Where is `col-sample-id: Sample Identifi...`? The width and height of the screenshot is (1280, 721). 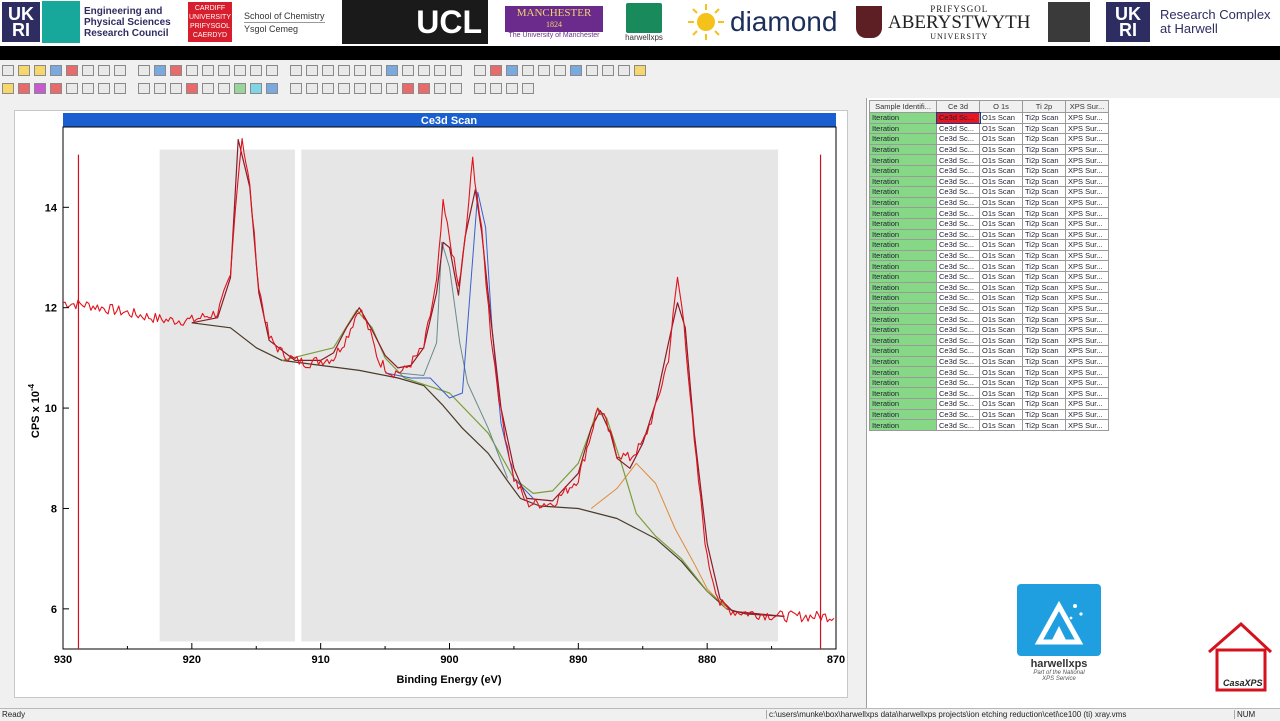
col-sample-id: Sample Identifi... is located at coordinates (903, 106).